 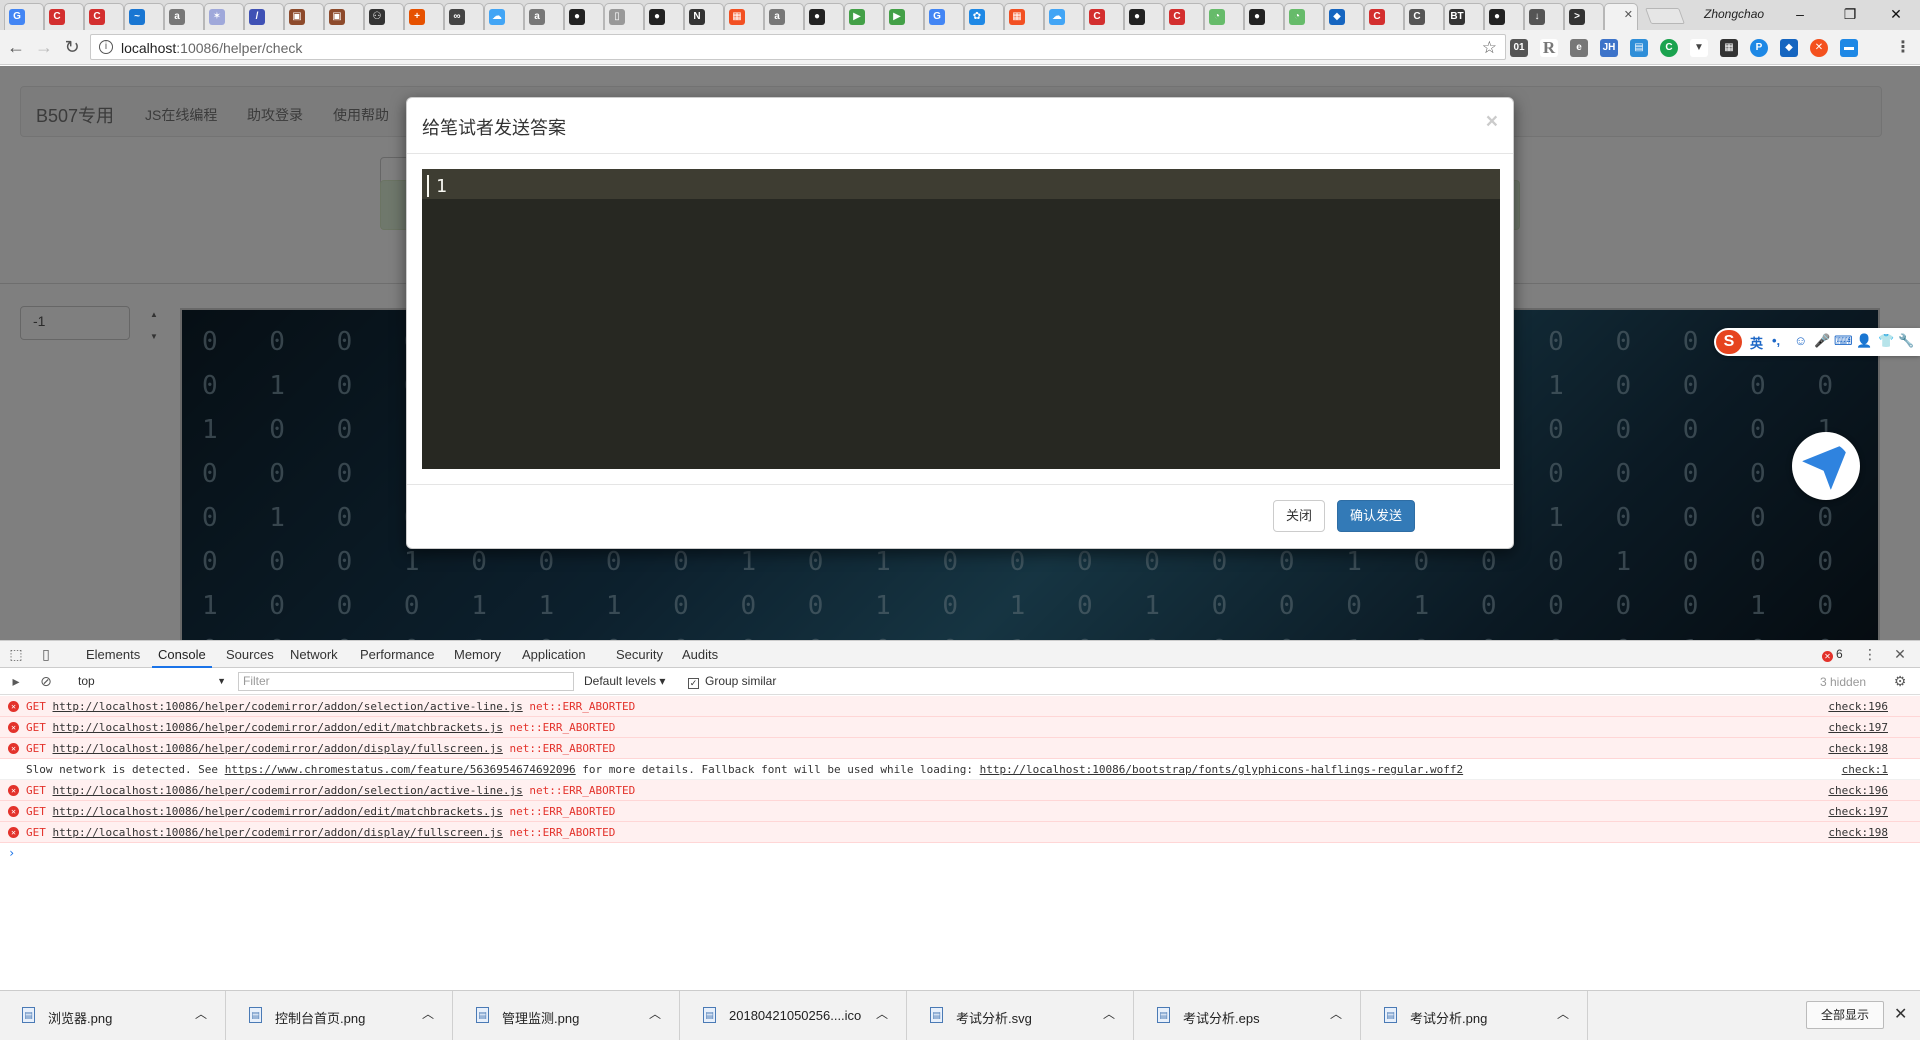 What do you see at coordinates (732, 681) in the screenshot?
I see `group-similar-checkbox: ✓ Group similar` at bounding box center [732, 681].